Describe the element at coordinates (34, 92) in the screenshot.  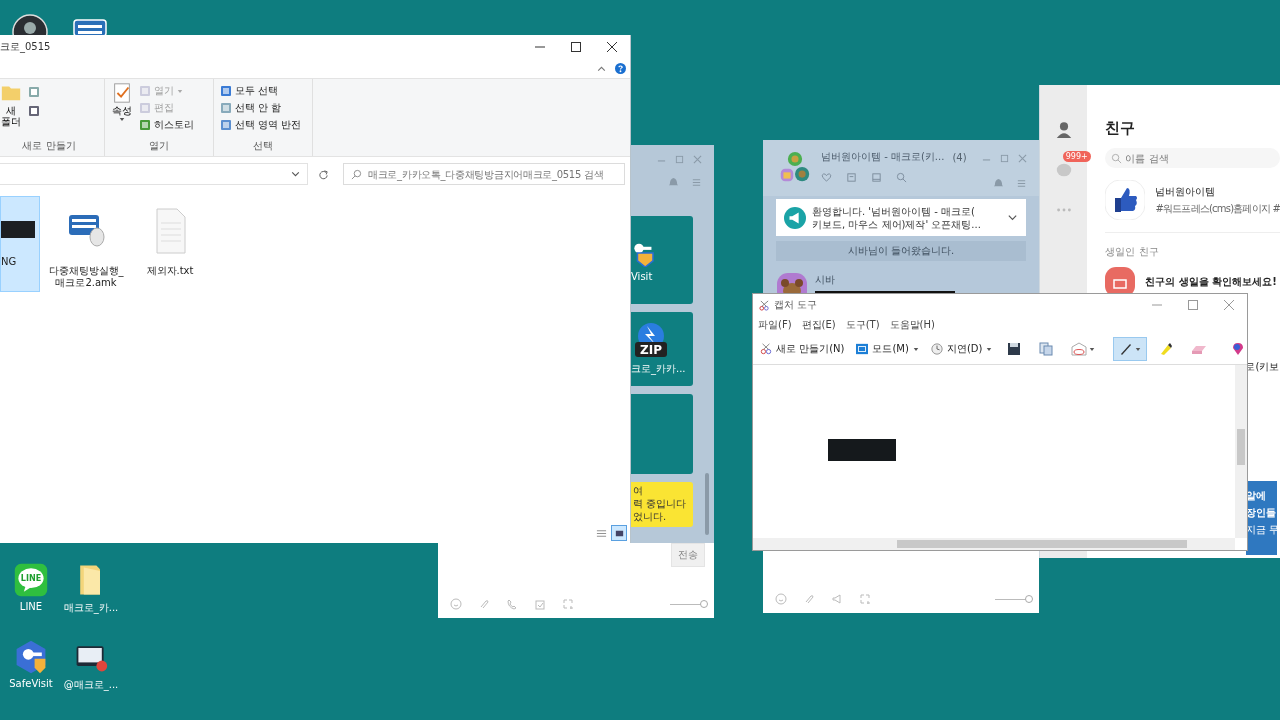
I see `copy-path-icon` at that location.